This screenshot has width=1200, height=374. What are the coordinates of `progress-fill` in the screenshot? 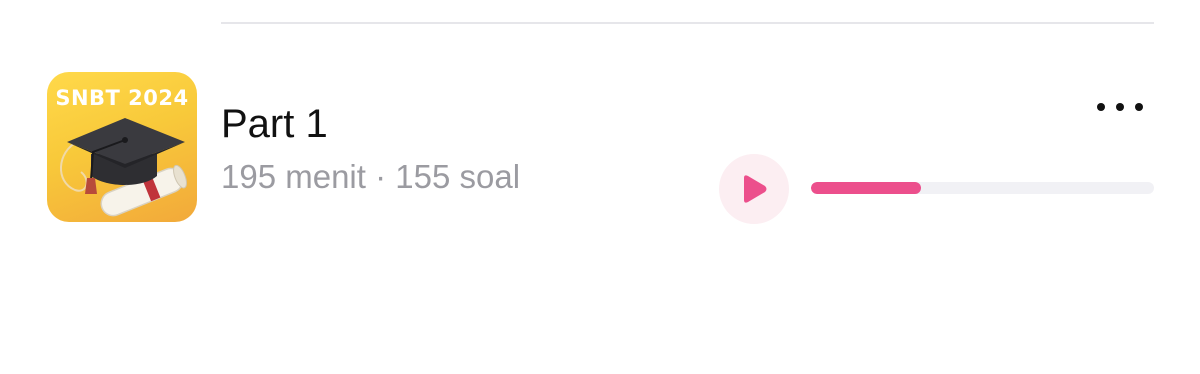 It's located at (866, 188).